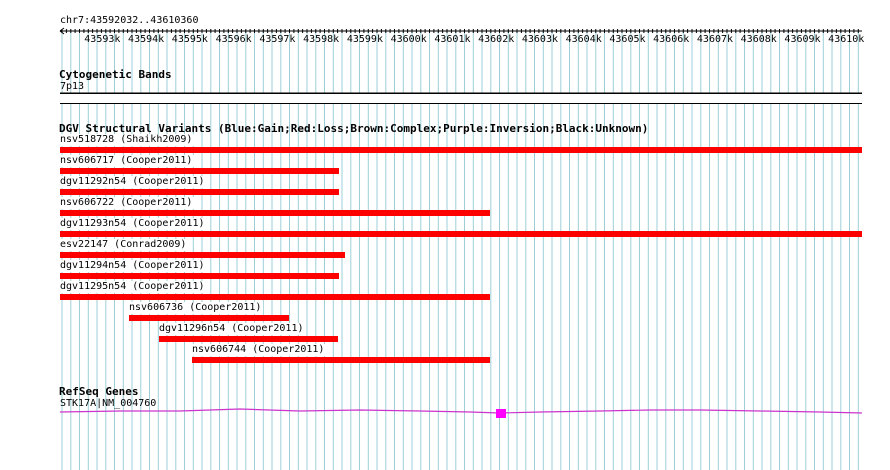 Image resolution: width=890 pixels, height=470 pixels. I want to click on dgv-feature-label-nsv606717: nsv606717 (Cooper2011), so click(127, 161).